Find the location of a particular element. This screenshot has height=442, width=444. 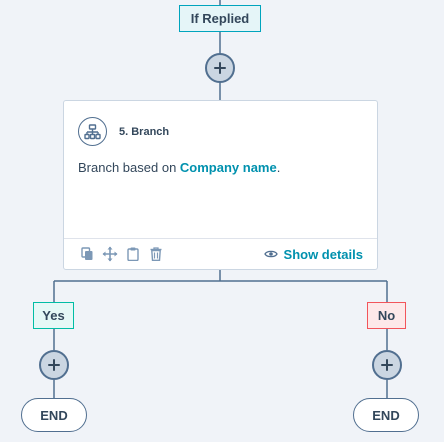

branch-property: Company name is located at coordinates (228, 167).